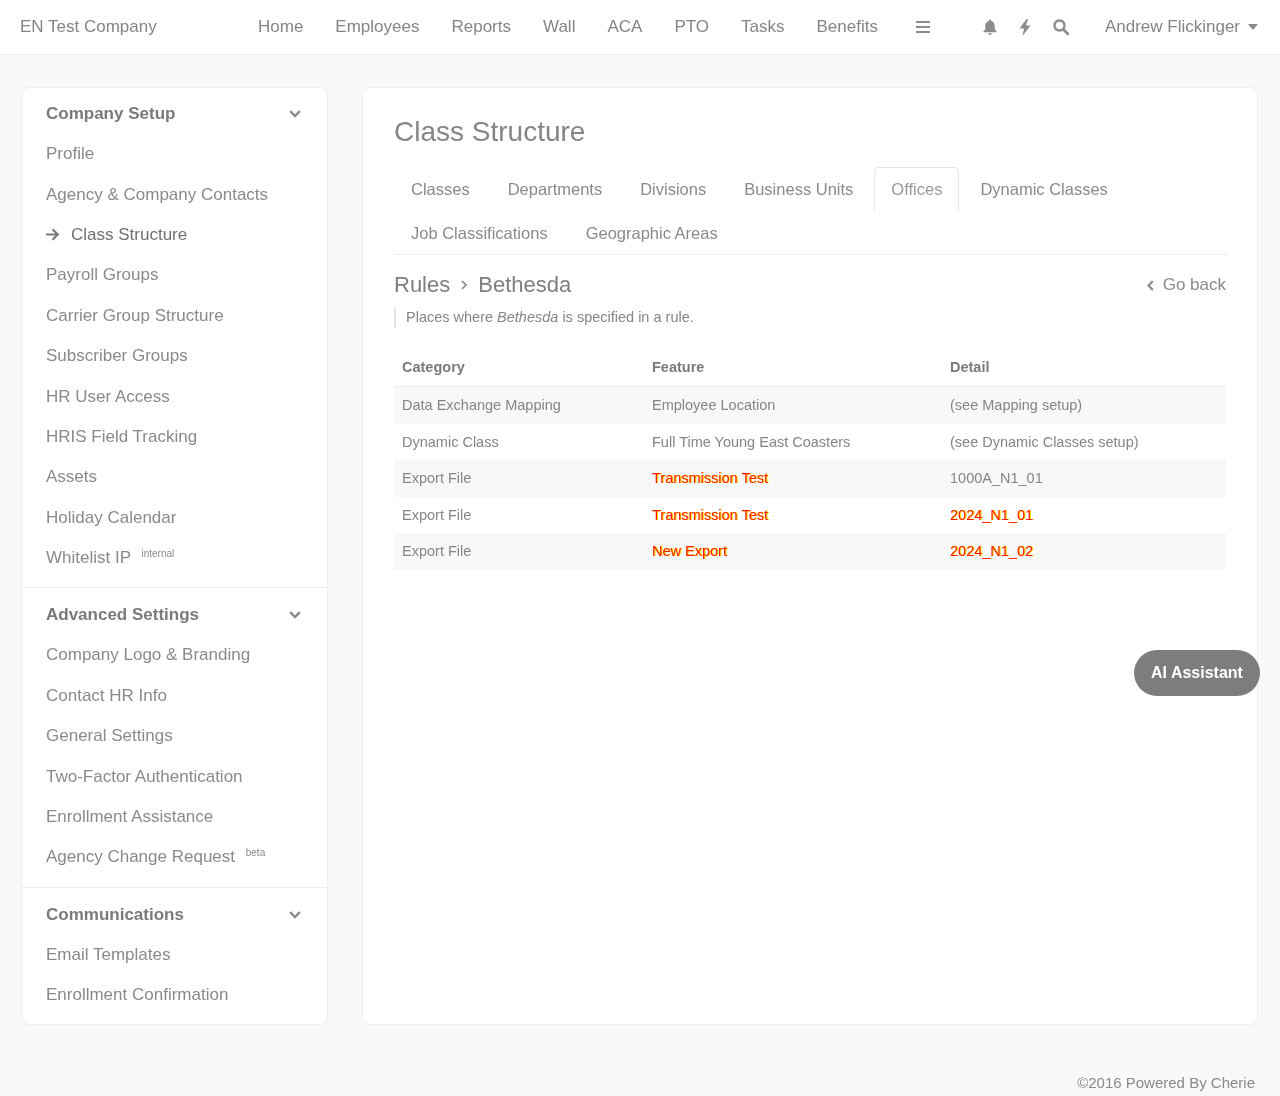  What do you see at coordinates (793, 405) in the screenshot?
I see `table-cell: Employee Location` at bounding box center [793, 405].